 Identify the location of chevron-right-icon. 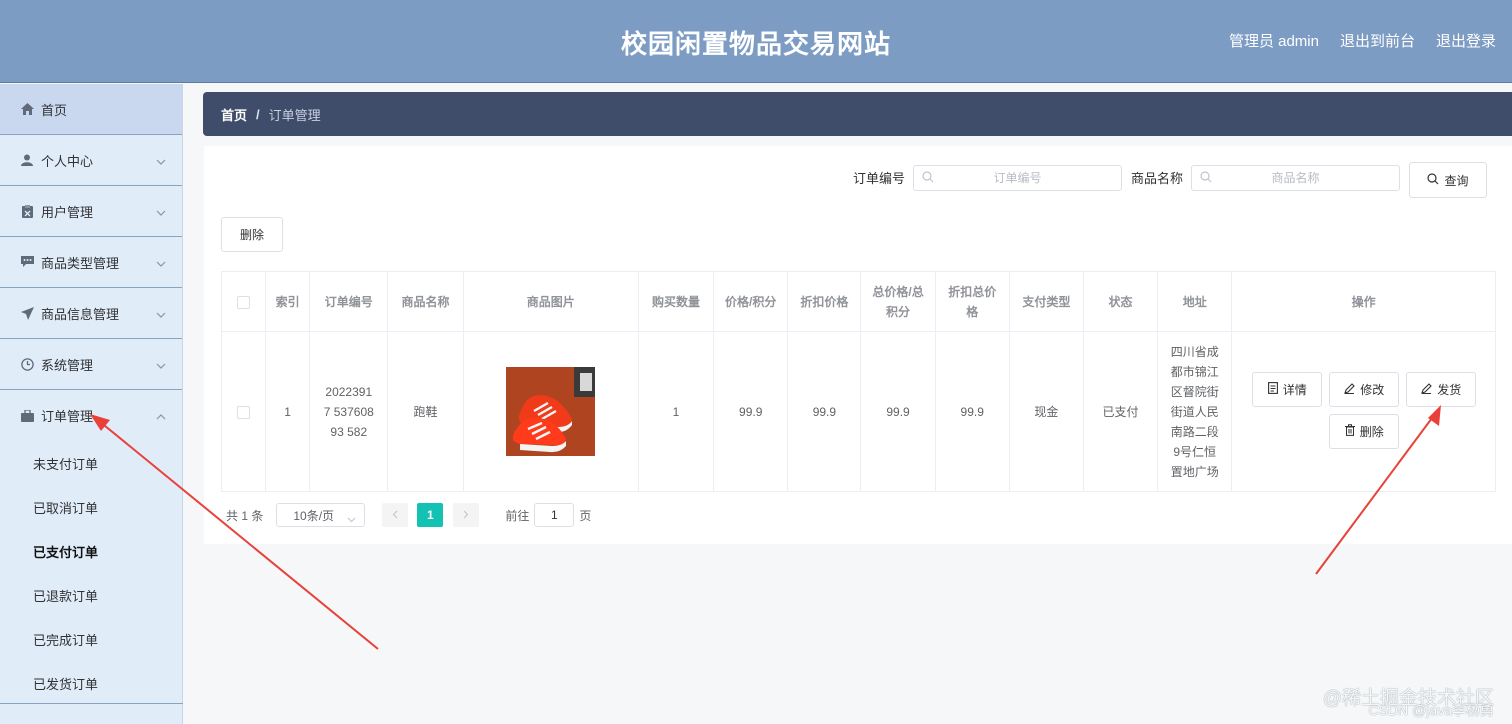
(466, 515).